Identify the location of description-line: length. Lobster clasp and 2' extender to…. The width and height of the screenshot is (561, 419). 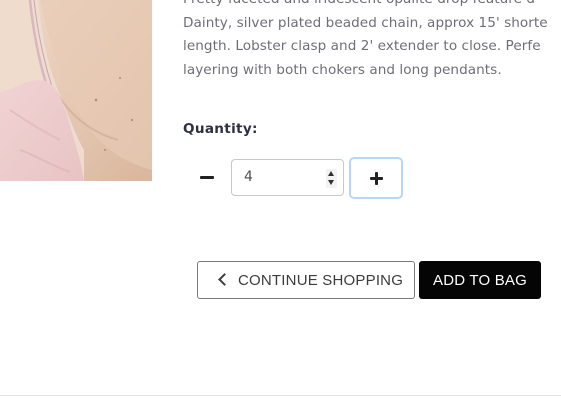
(362, 46).